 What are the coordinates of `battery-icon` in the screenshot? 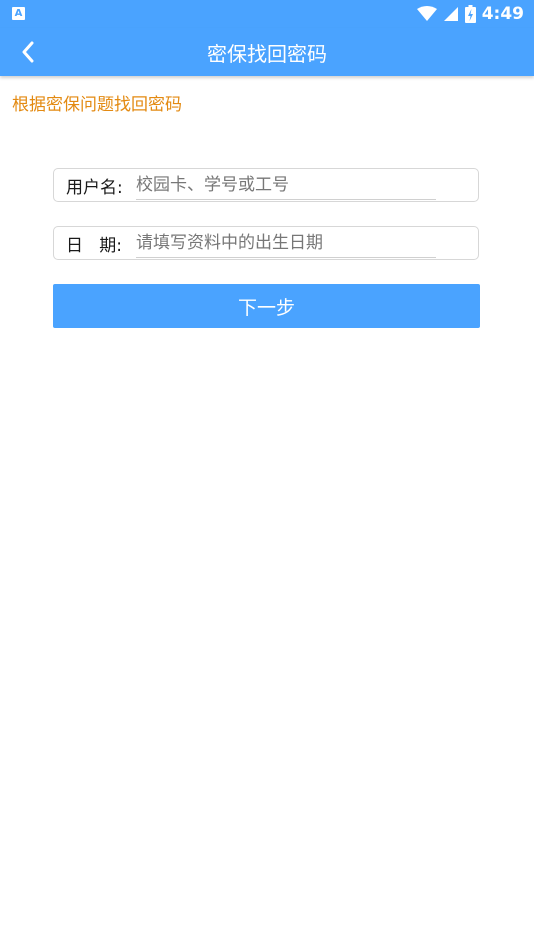 It's located at (470, 14).